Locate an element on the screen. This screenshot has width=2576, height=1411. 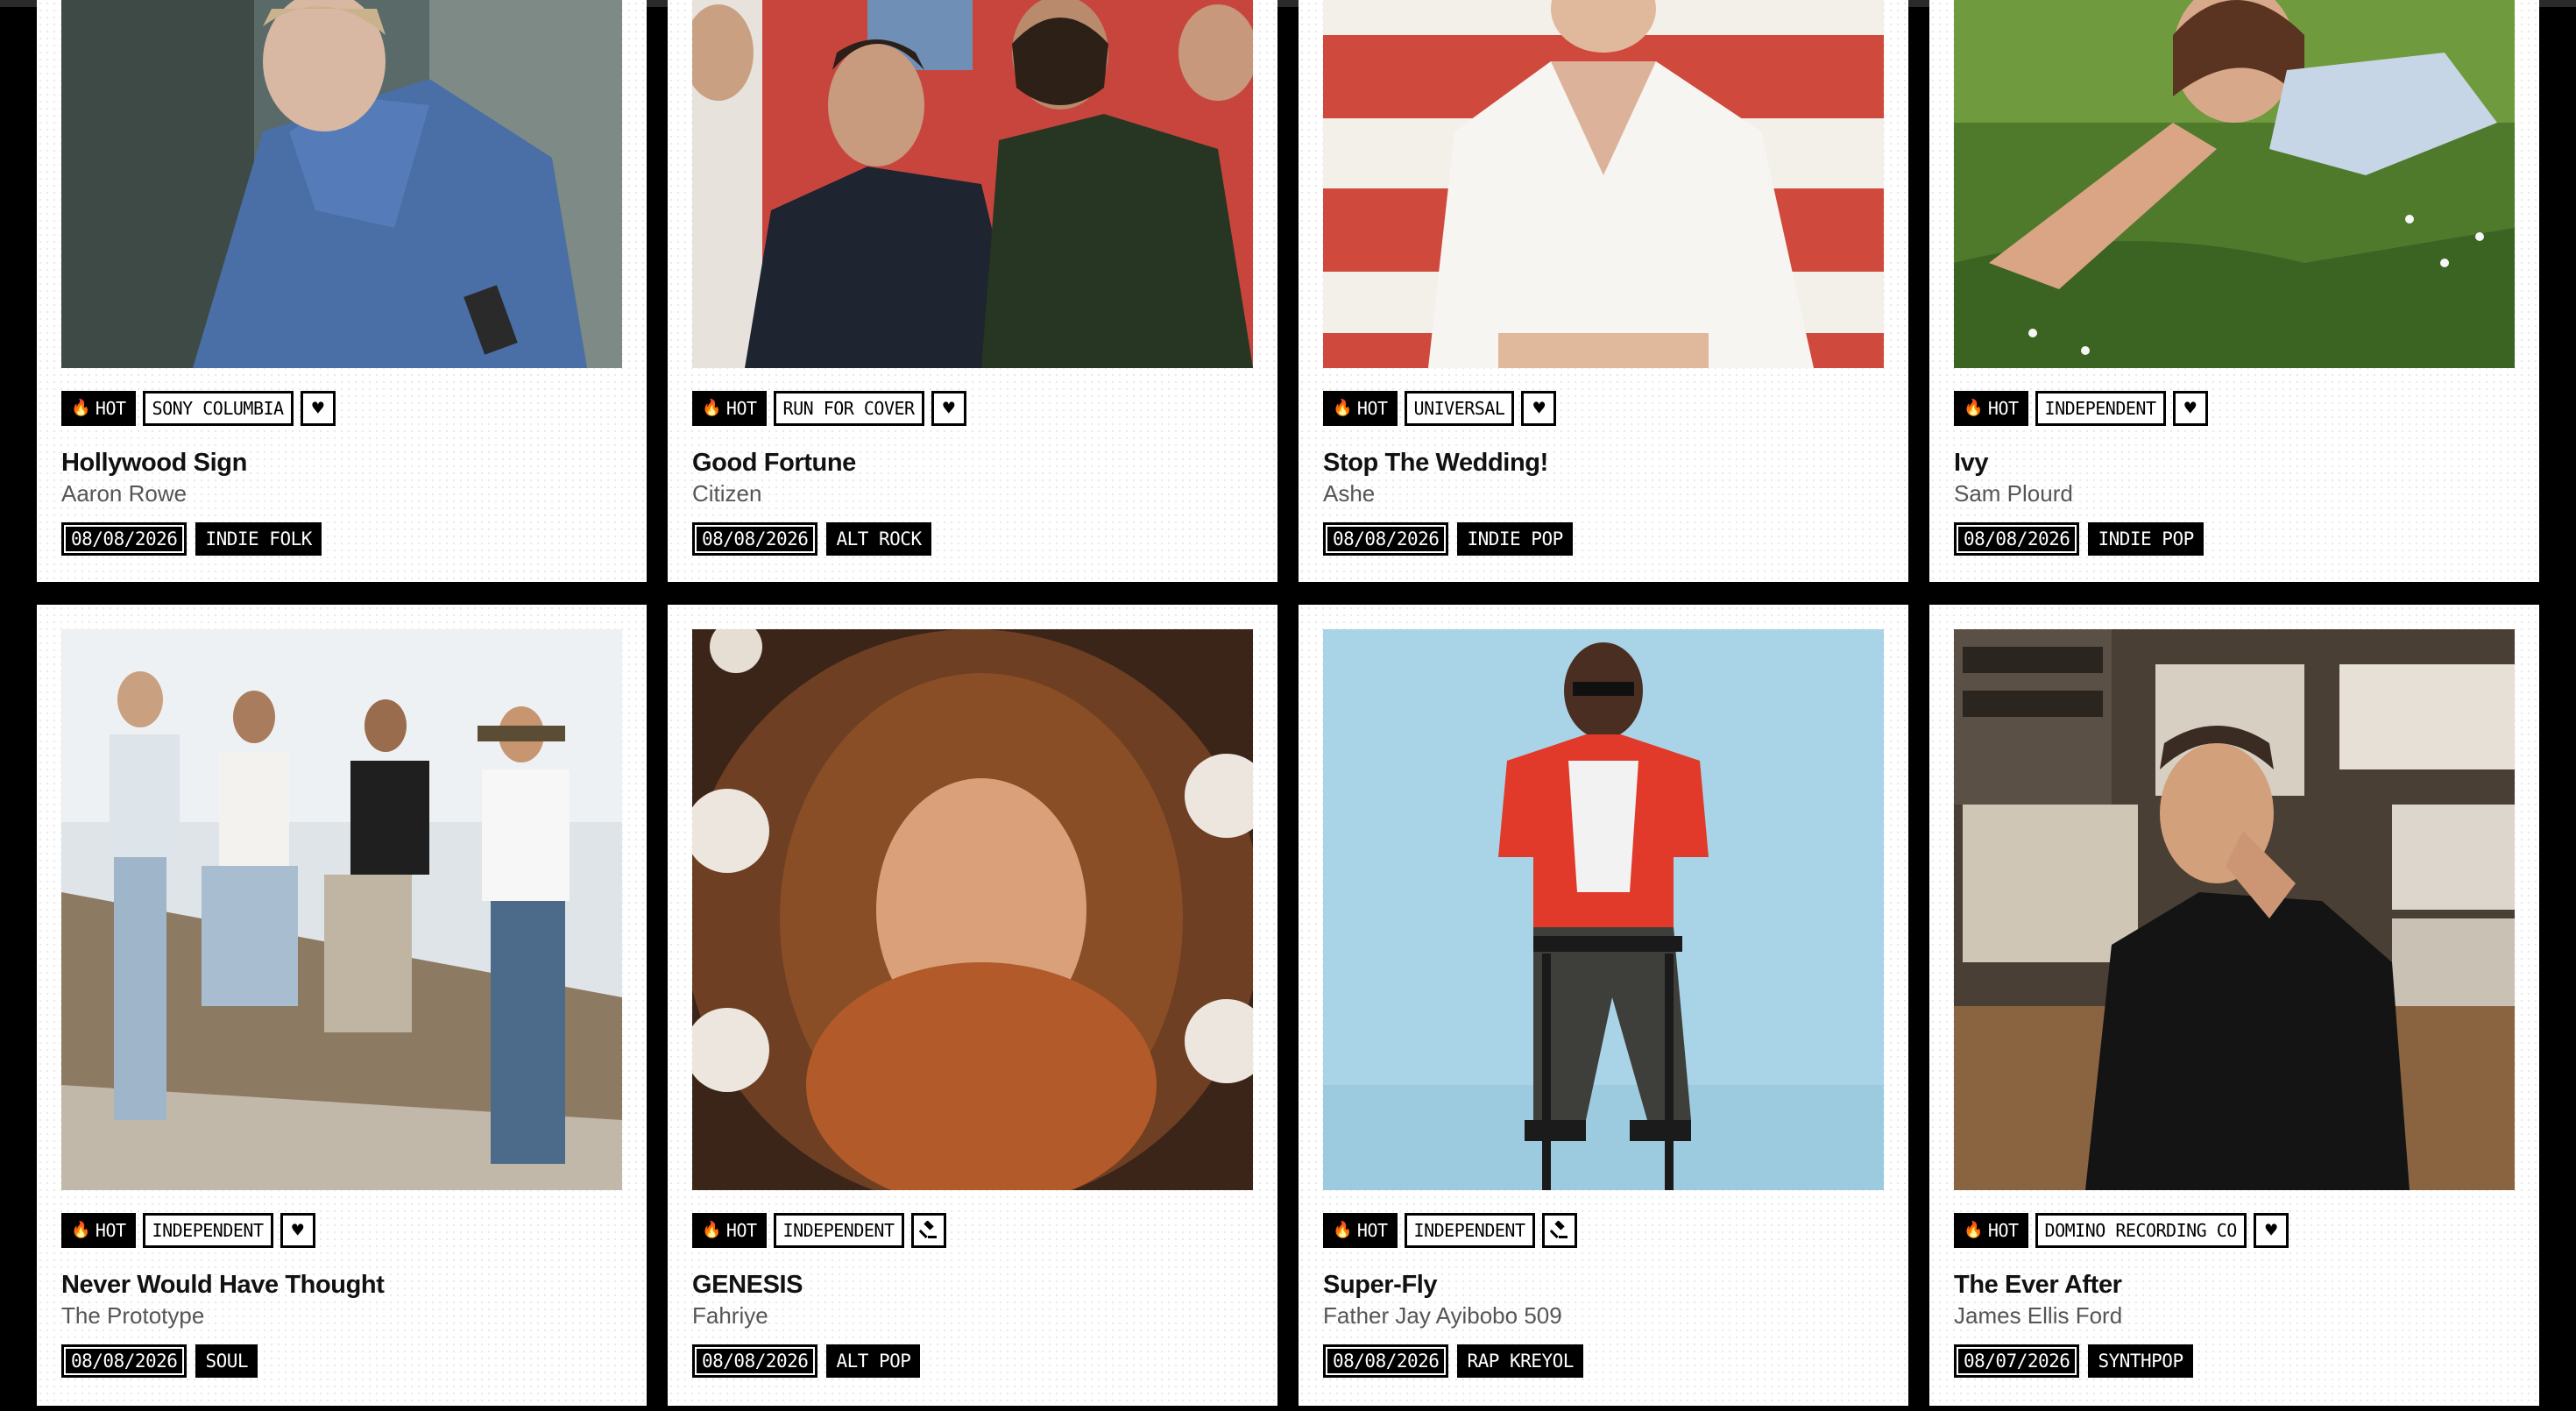
genre-tag: ALT POP is located at coordinates (873, 1361).